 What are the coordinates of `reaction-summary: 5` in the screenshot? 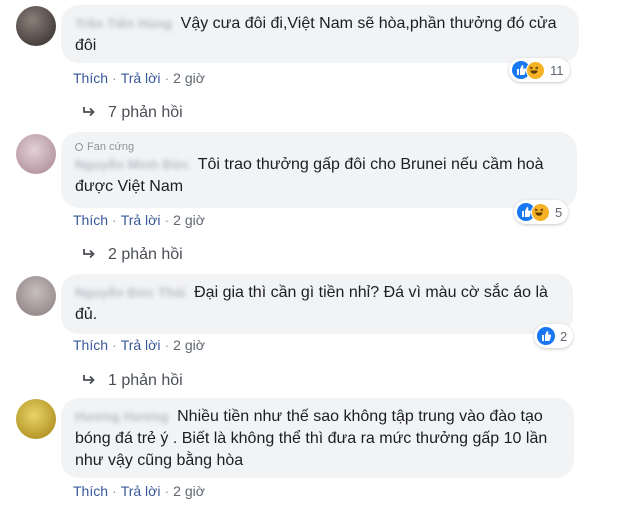 It's located at (541, 212).